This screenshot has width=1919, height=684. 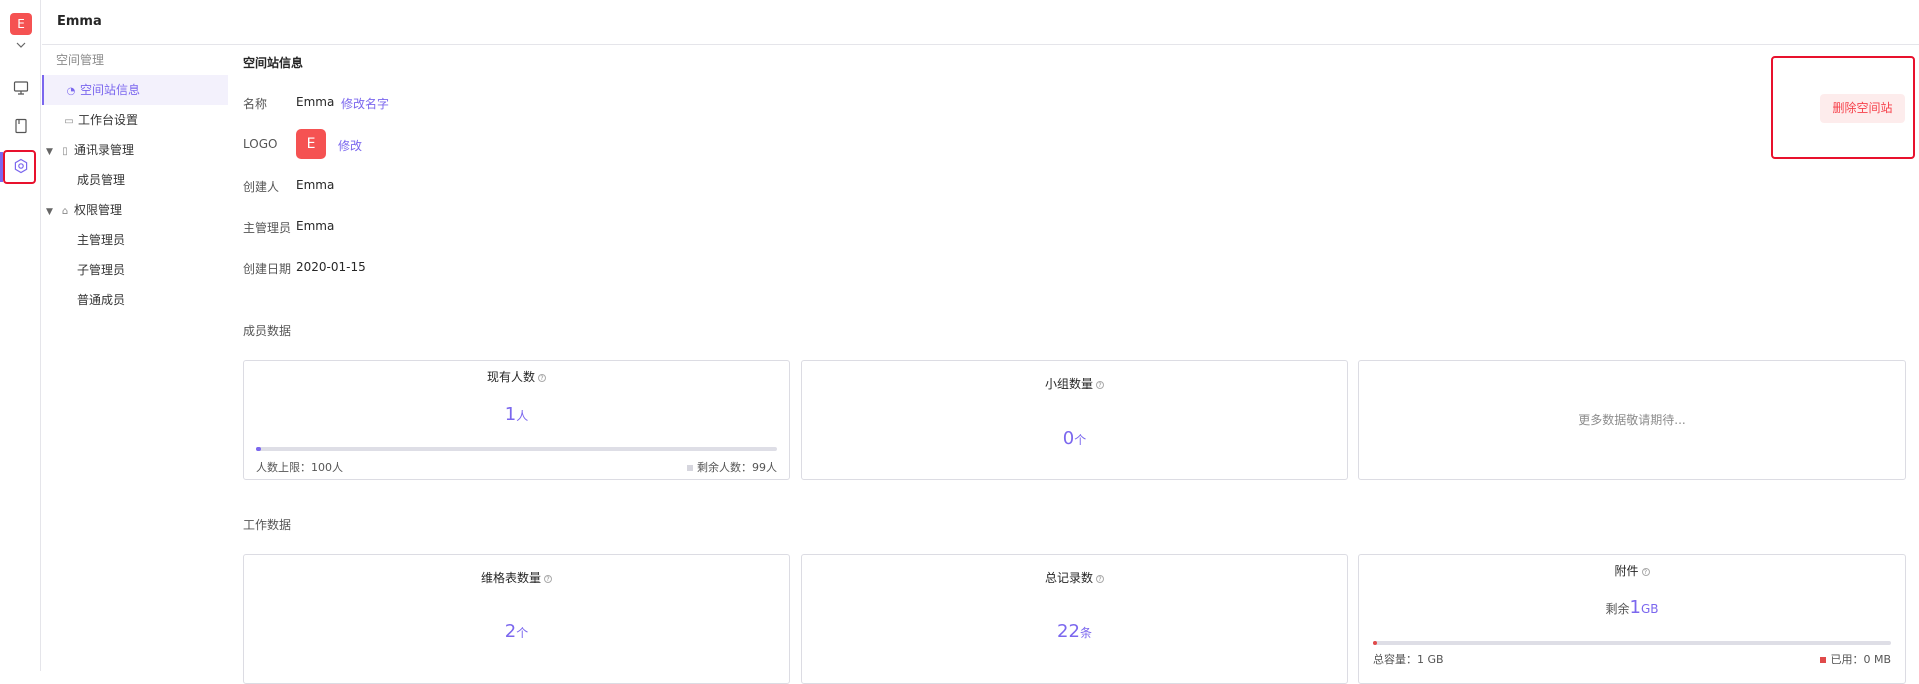 What do you see at coordinates (1855, 659) in the screenshot?
I see `attachments-used: 已用：0 MB` at bounding box center [1855, 659].